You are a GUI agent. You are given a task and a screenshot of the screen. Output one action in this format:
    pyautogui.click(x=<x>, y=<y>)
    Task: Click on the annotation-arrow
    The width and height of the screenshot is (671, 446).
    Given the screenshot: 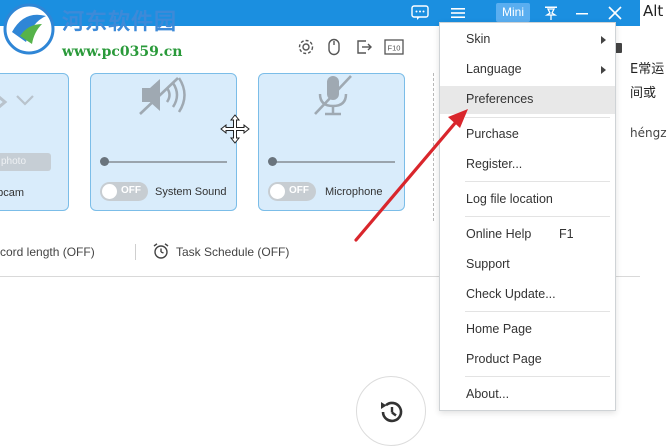 What is the action you would take?
    pyautogui.click(x=411, y=175)
    